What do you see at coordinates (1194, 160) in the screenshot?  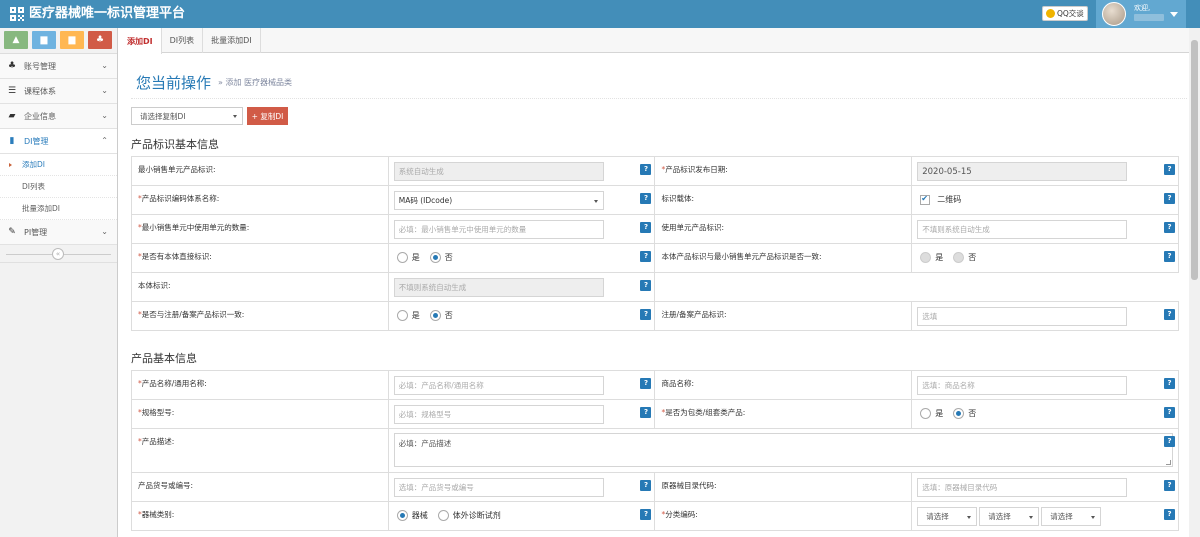 I see `scrollbar-thumb` at bounding box center [1194, 160].